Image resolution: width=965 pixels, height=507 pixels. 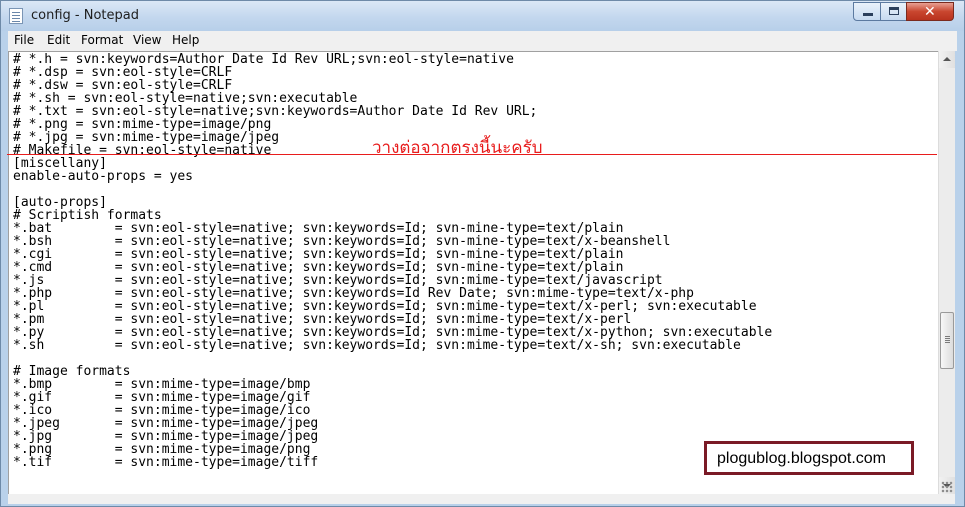 I want to click on close-button: ✕, so click(x=930, y=11).